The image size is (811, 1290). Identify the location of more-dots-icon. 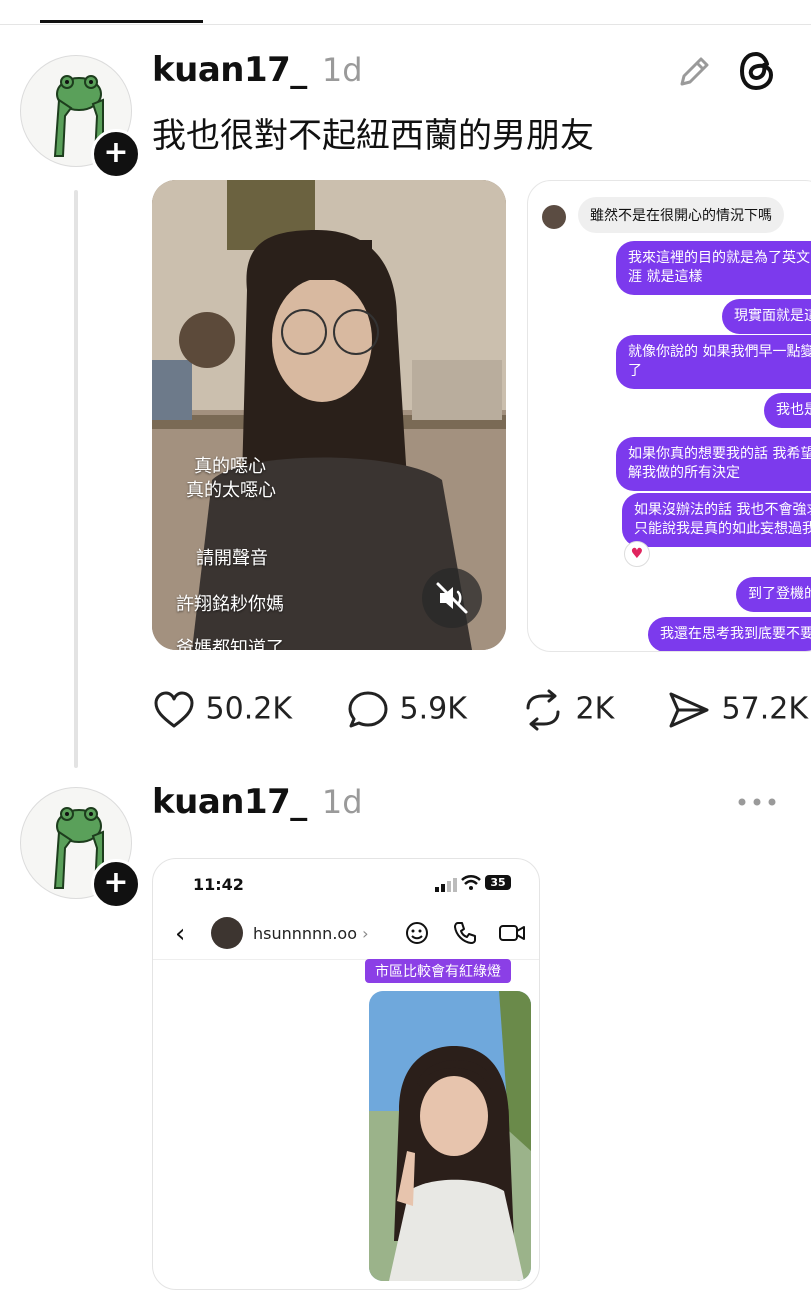
(758, 804).